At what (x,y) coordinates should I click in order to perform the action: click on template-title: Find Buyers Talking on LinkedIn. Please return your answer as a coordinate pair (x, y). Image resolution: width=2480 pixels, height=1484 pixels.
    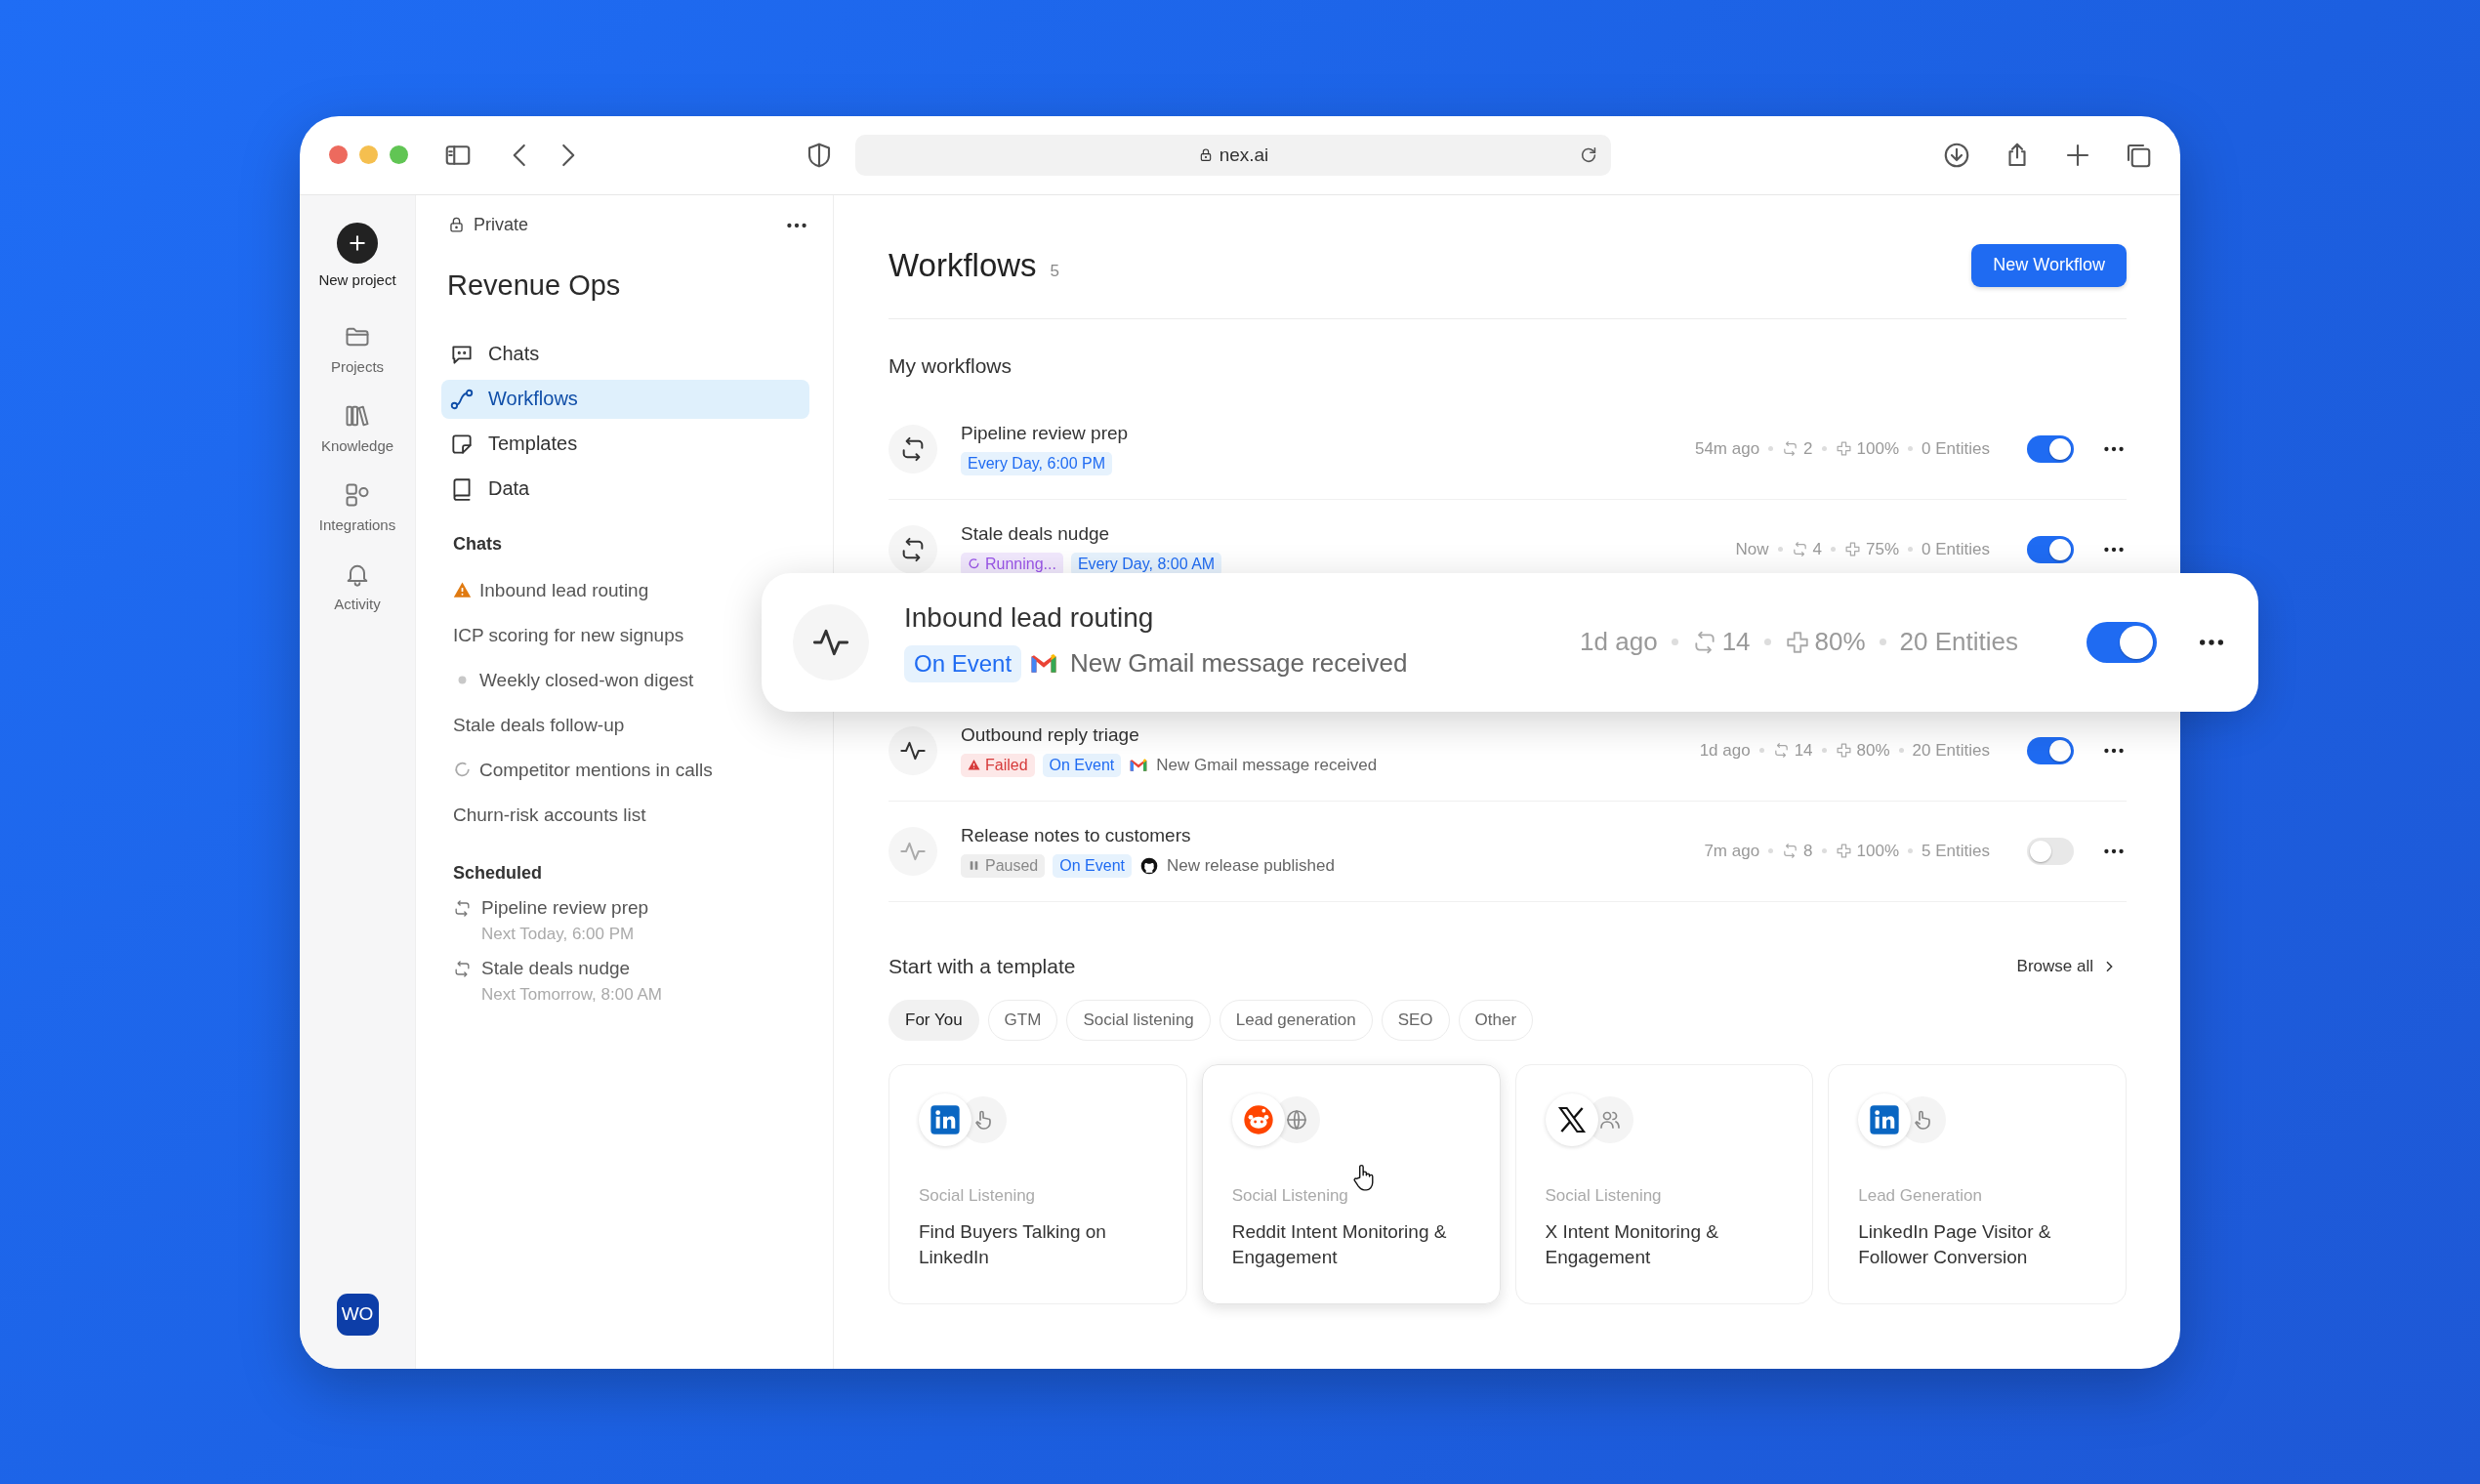
    Looking at the image, I should click on (1013, 1244).